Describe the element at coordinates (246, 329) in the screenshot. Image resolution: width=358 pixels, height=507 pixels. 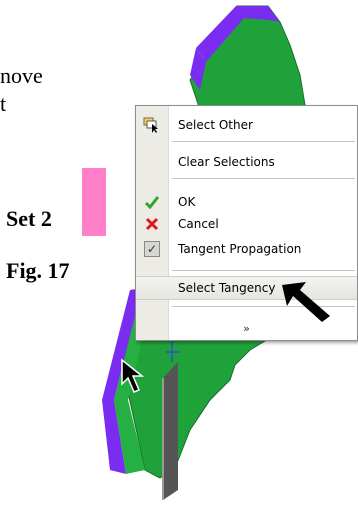
I see `menu-expand-chevron-icon: »` at that location.